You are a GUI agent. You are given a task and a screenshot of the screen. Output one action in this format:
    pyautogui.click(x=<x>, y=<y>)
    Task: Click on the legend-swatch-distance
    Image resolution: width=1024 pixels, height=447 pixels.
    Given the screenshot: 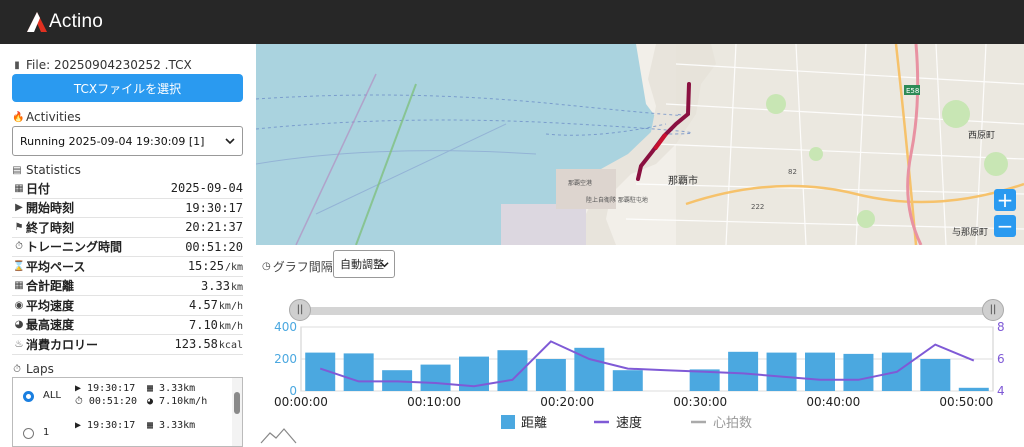 What is the action you would take?
    pyautogui.click(x=508, y=422)
    